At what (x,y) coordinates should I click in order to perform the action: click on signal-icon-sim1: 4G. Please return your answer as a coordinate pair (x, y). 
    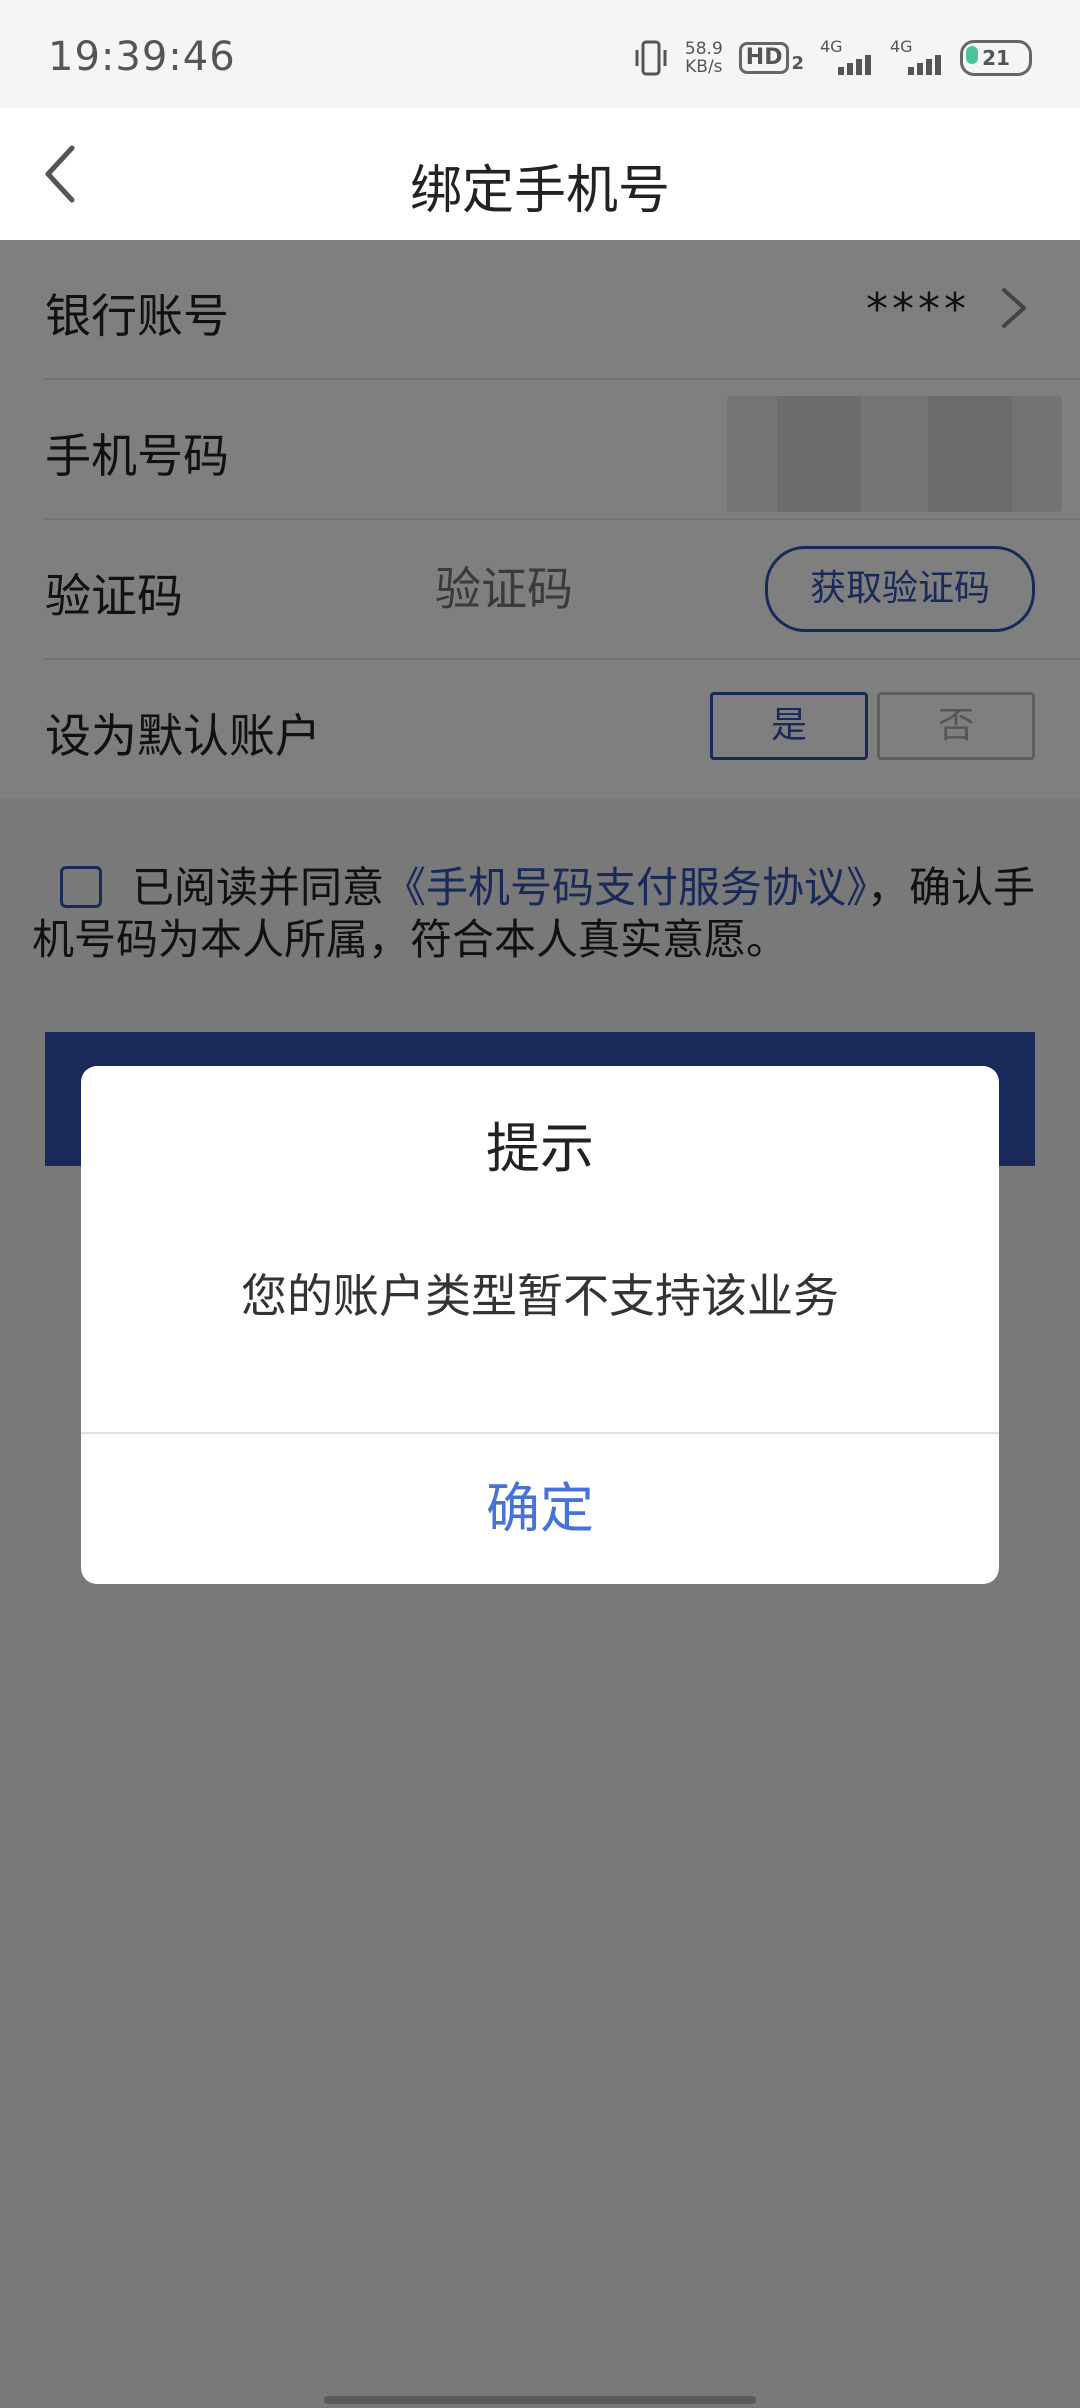
    Looking at the image, I should click on (847, 56).